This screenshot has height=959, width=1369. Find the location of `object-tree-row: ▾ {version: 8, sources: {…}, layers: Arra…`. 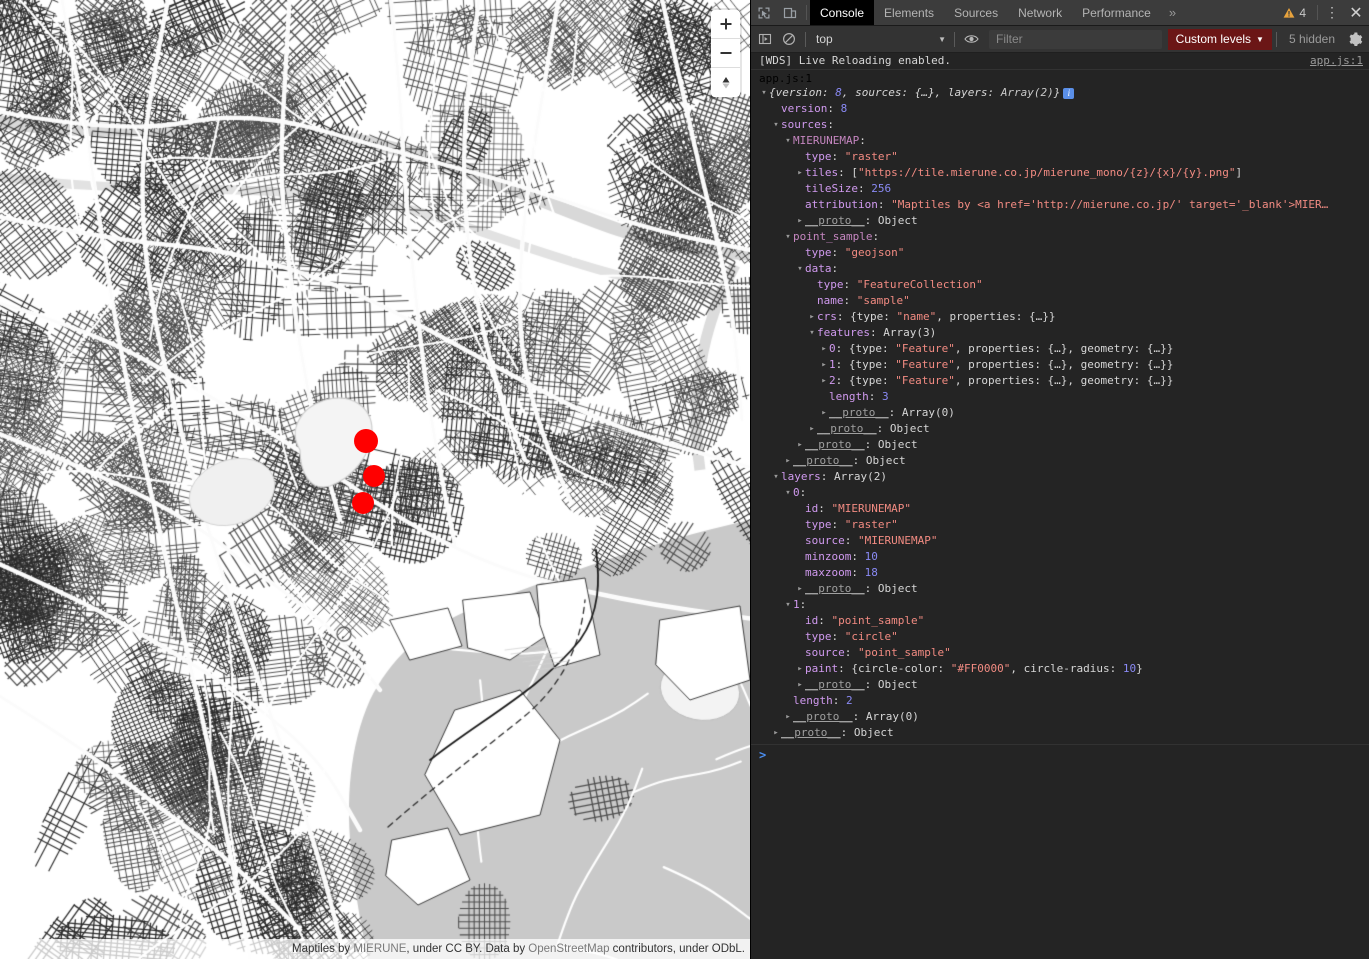

object-tree-row: ▾ {version: 8, sources: {…}, layers: Arra… is located at coordinates (1062, 93).